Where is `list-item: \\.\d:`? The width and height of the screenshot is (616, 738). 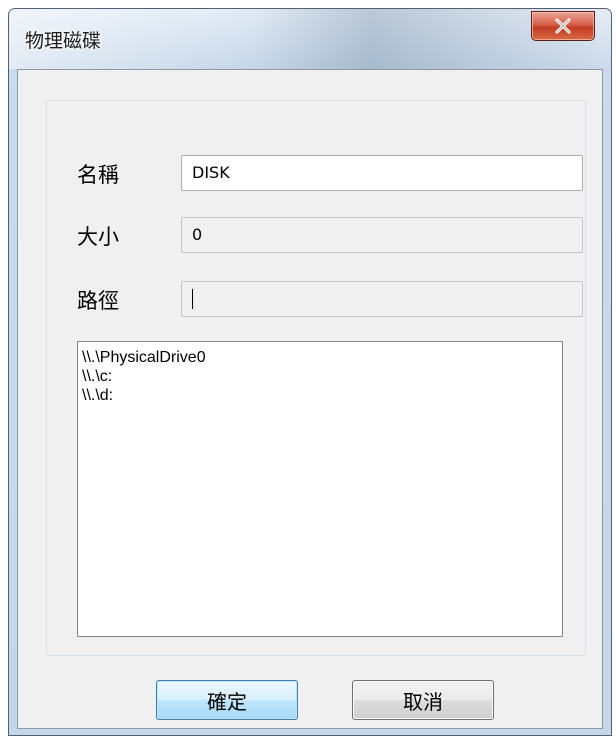
list-item: \\.\d: is located at coordinates (320, 395).